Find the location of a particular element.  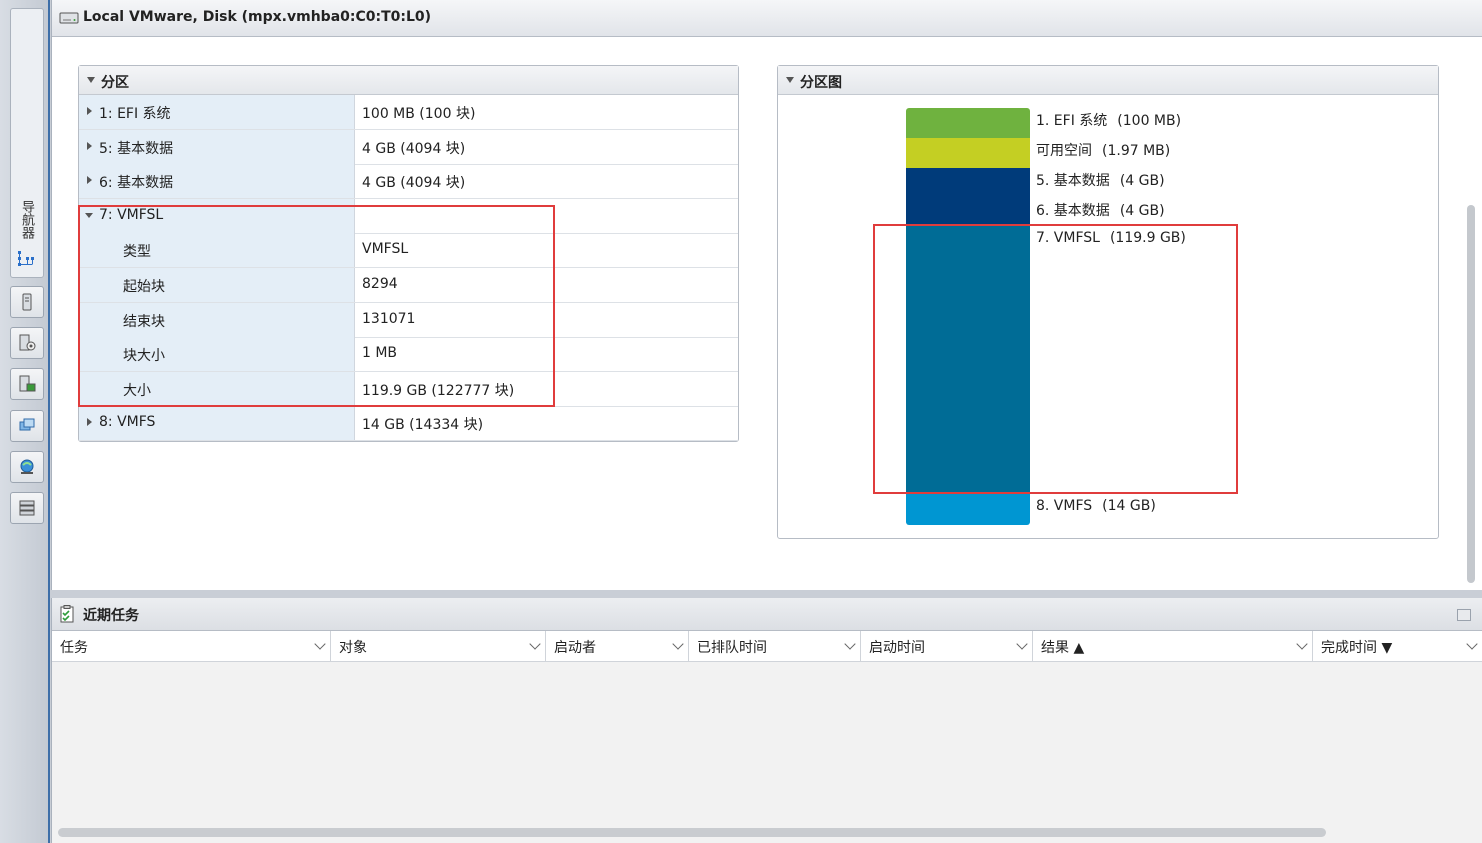

segment-size: (100 MB) is located at coordinates (1149, 121).